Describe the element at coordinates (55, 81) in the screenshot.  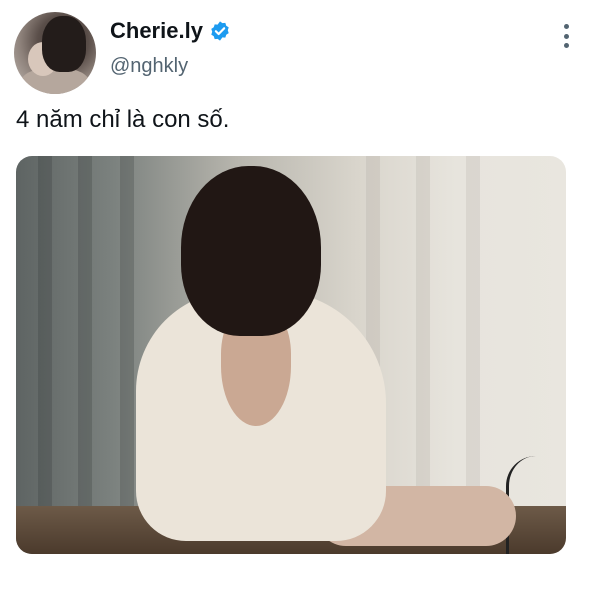
I see `avatar-body-shape` at that location.